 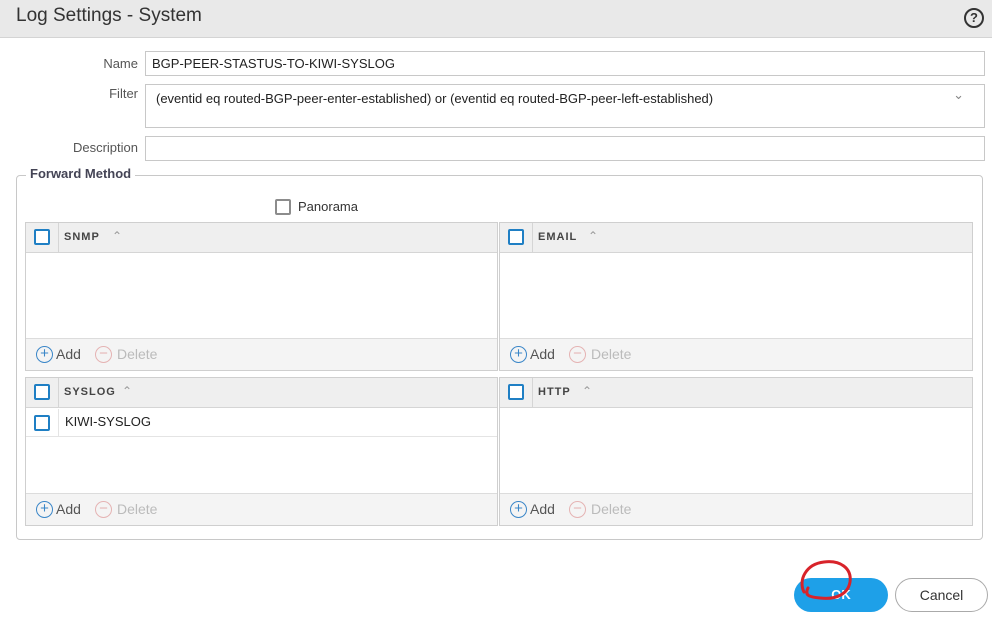 What do you see at coordinates (109, 15) in the screenshot?
I see `dialog-title: Log Settings - System` at bounding box center [109, 15].